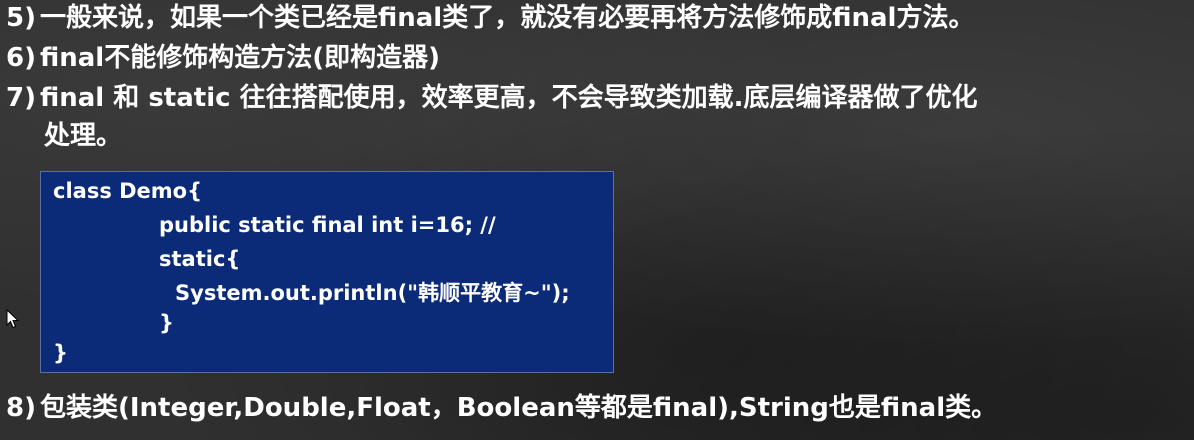 This screenshot has height=440, width=1194. I want to click on code-line: class Demo{, so click(128, 191).